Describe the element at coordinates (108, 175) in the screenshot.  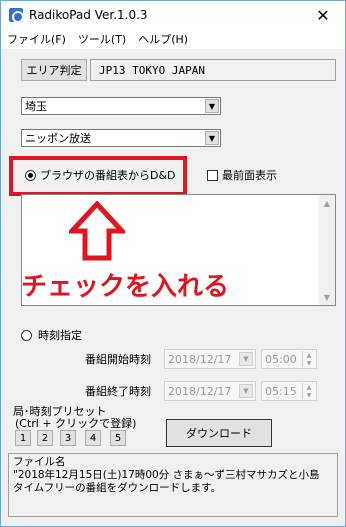
I see `browser-dnd-label: ブラウザの番組表からD&D` at that location.